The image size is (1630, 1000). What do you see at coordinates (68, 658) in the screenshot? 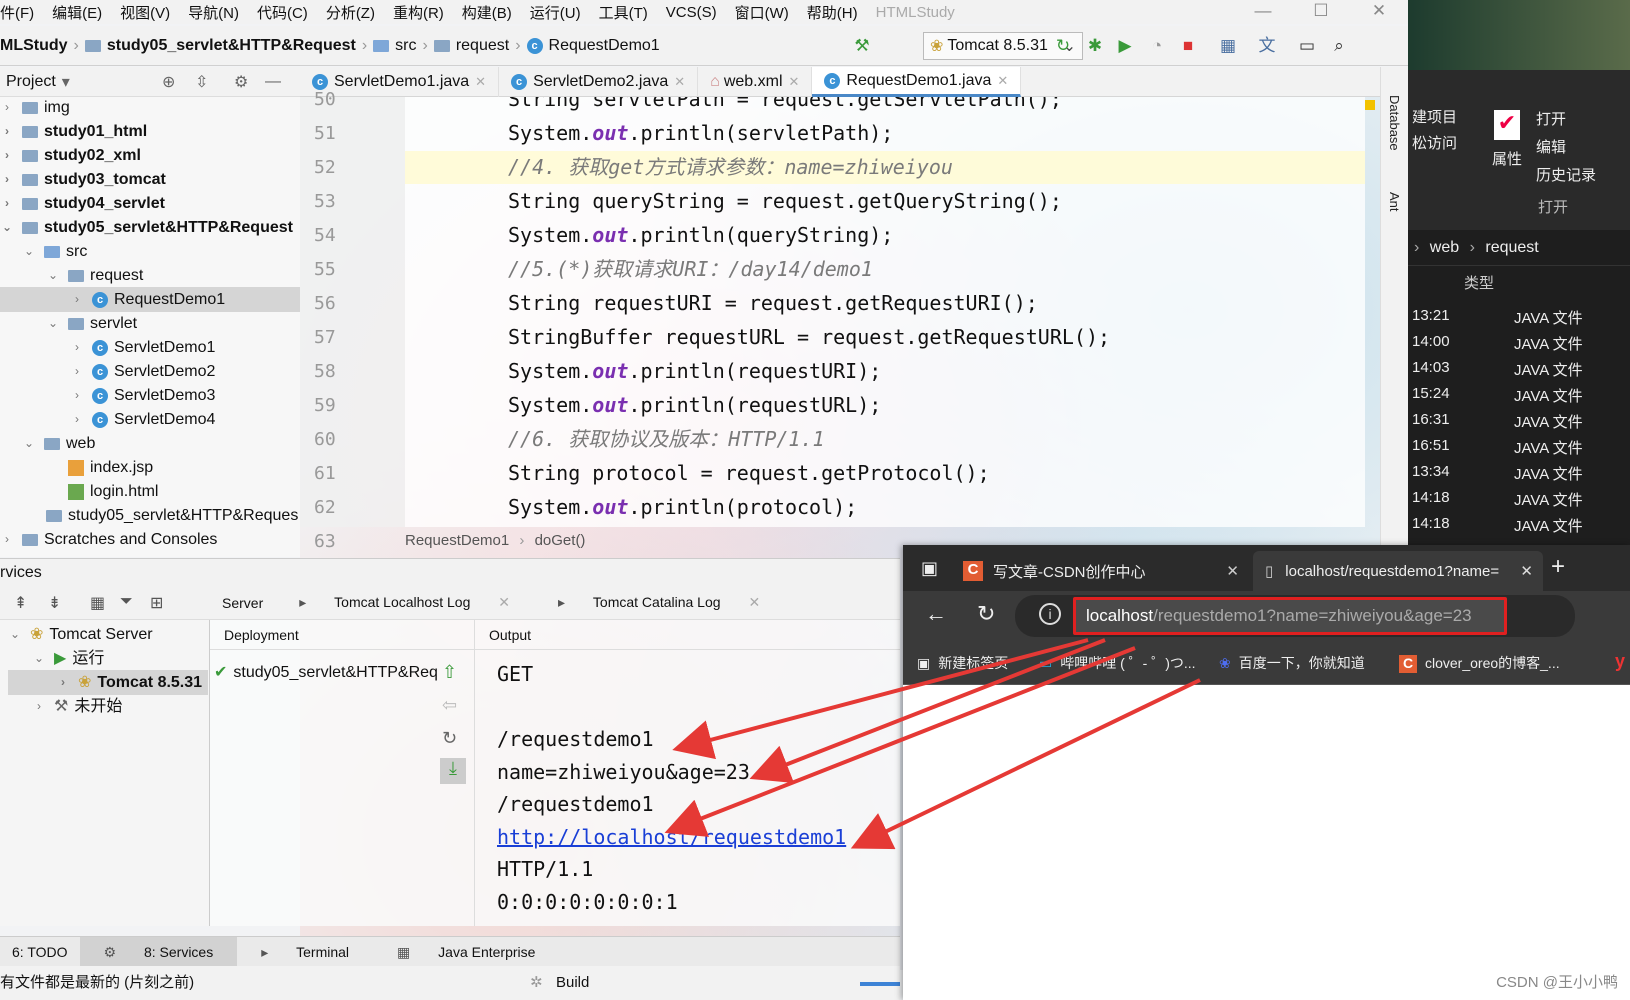
I see `service-running: ⌄ ▶ 运行` at bounding box center [68, 658].